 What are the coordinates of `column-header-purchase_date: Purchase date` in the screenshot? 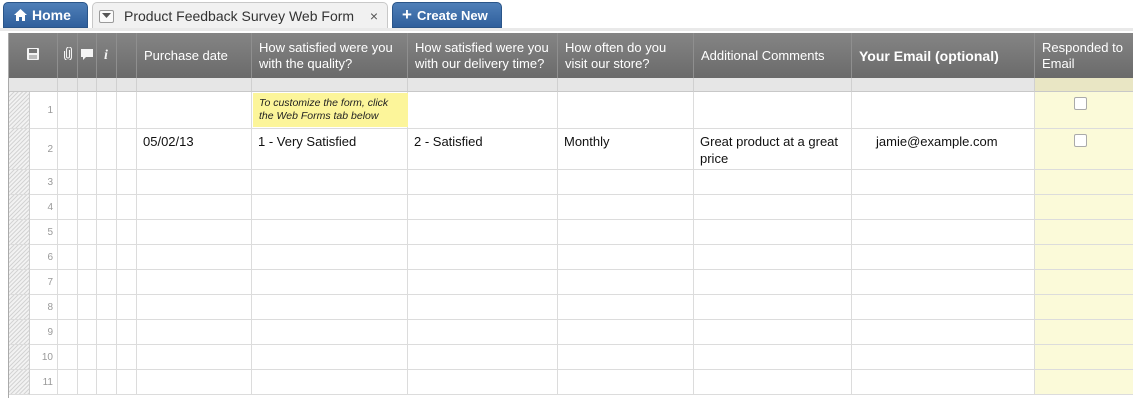 It's located at (194, 55).